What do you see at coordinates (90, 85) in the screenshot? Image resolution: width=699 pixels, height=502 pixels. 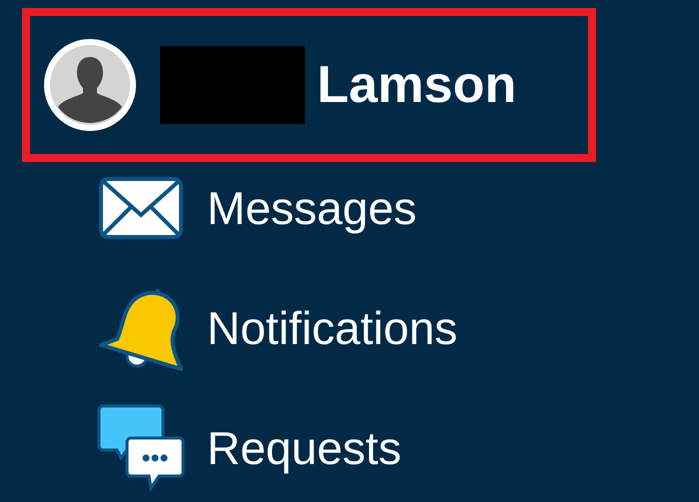 I see `avatar-icon` at bounding box center [90, 85].